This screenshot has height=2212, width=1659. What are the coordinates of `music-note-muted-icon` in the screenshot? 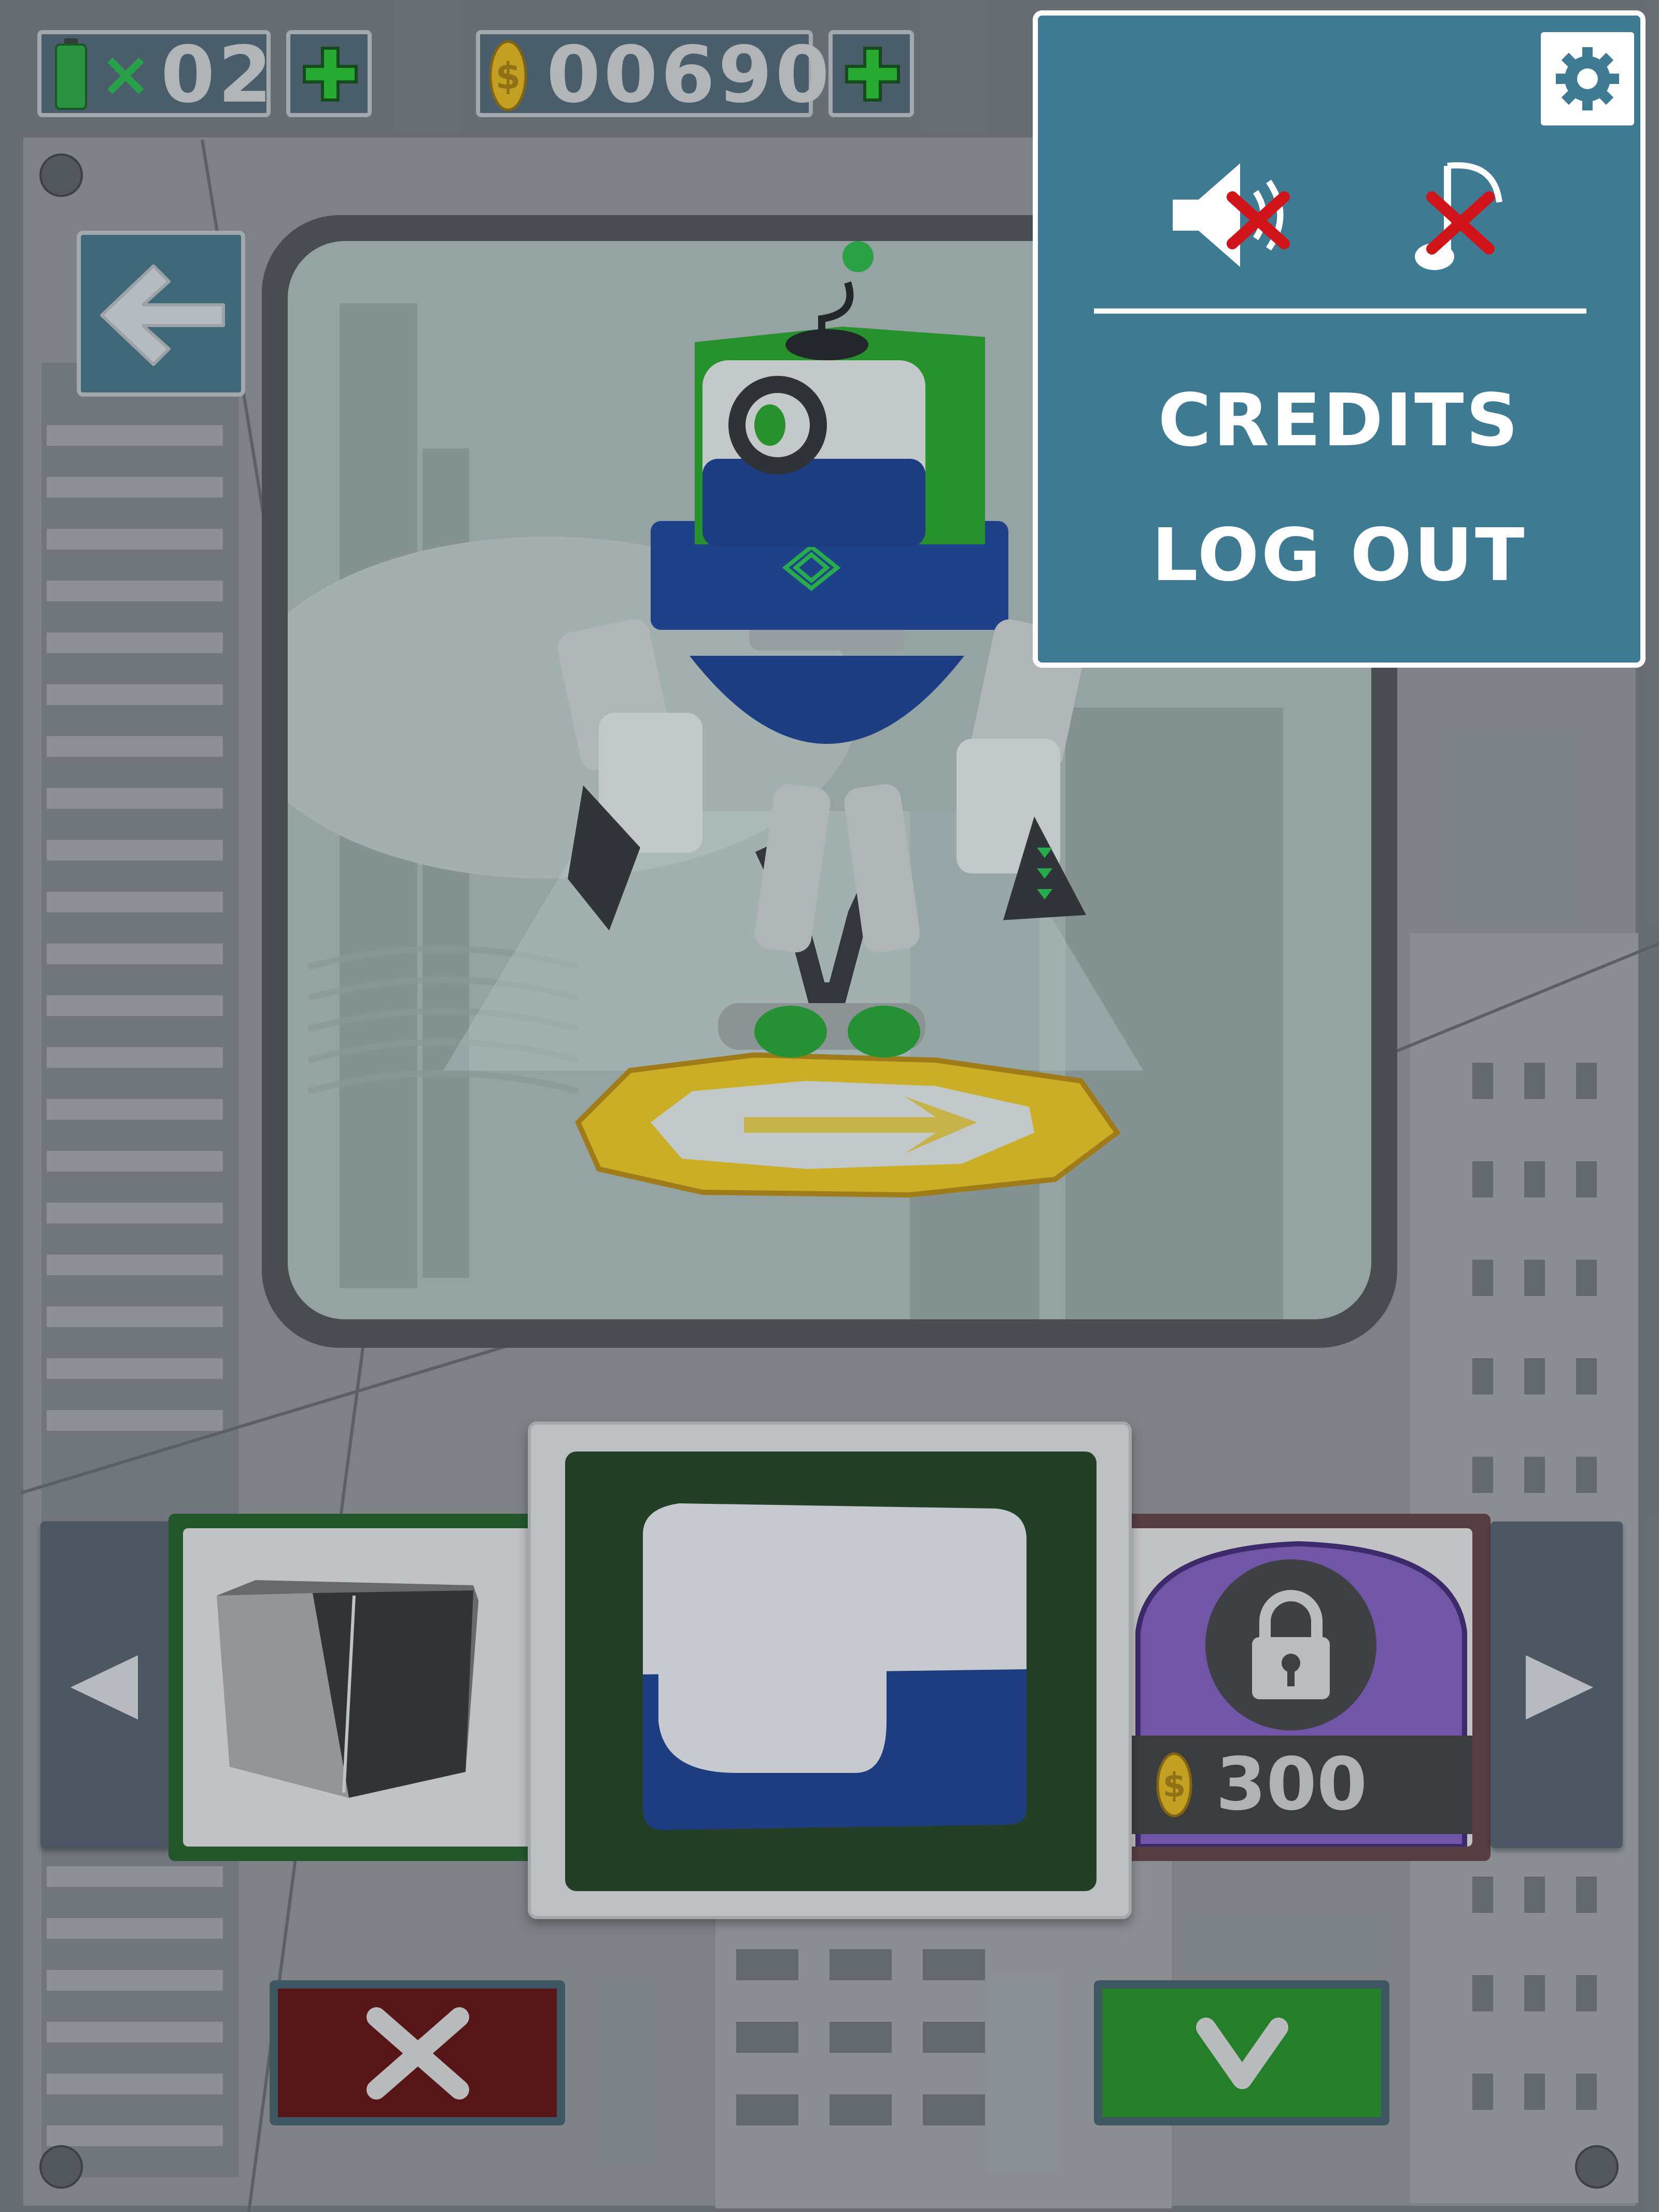 It's located at (1459, 216).